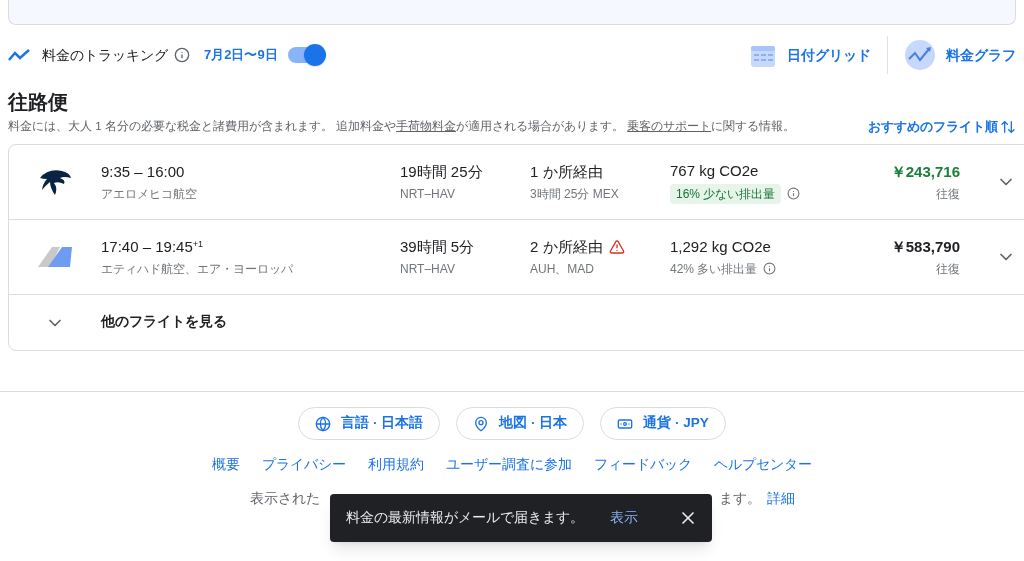  What do you see at coordinates (624, 518) in the screenshot?
I see `toast-action: 表示` at bounding box center [624, 518].